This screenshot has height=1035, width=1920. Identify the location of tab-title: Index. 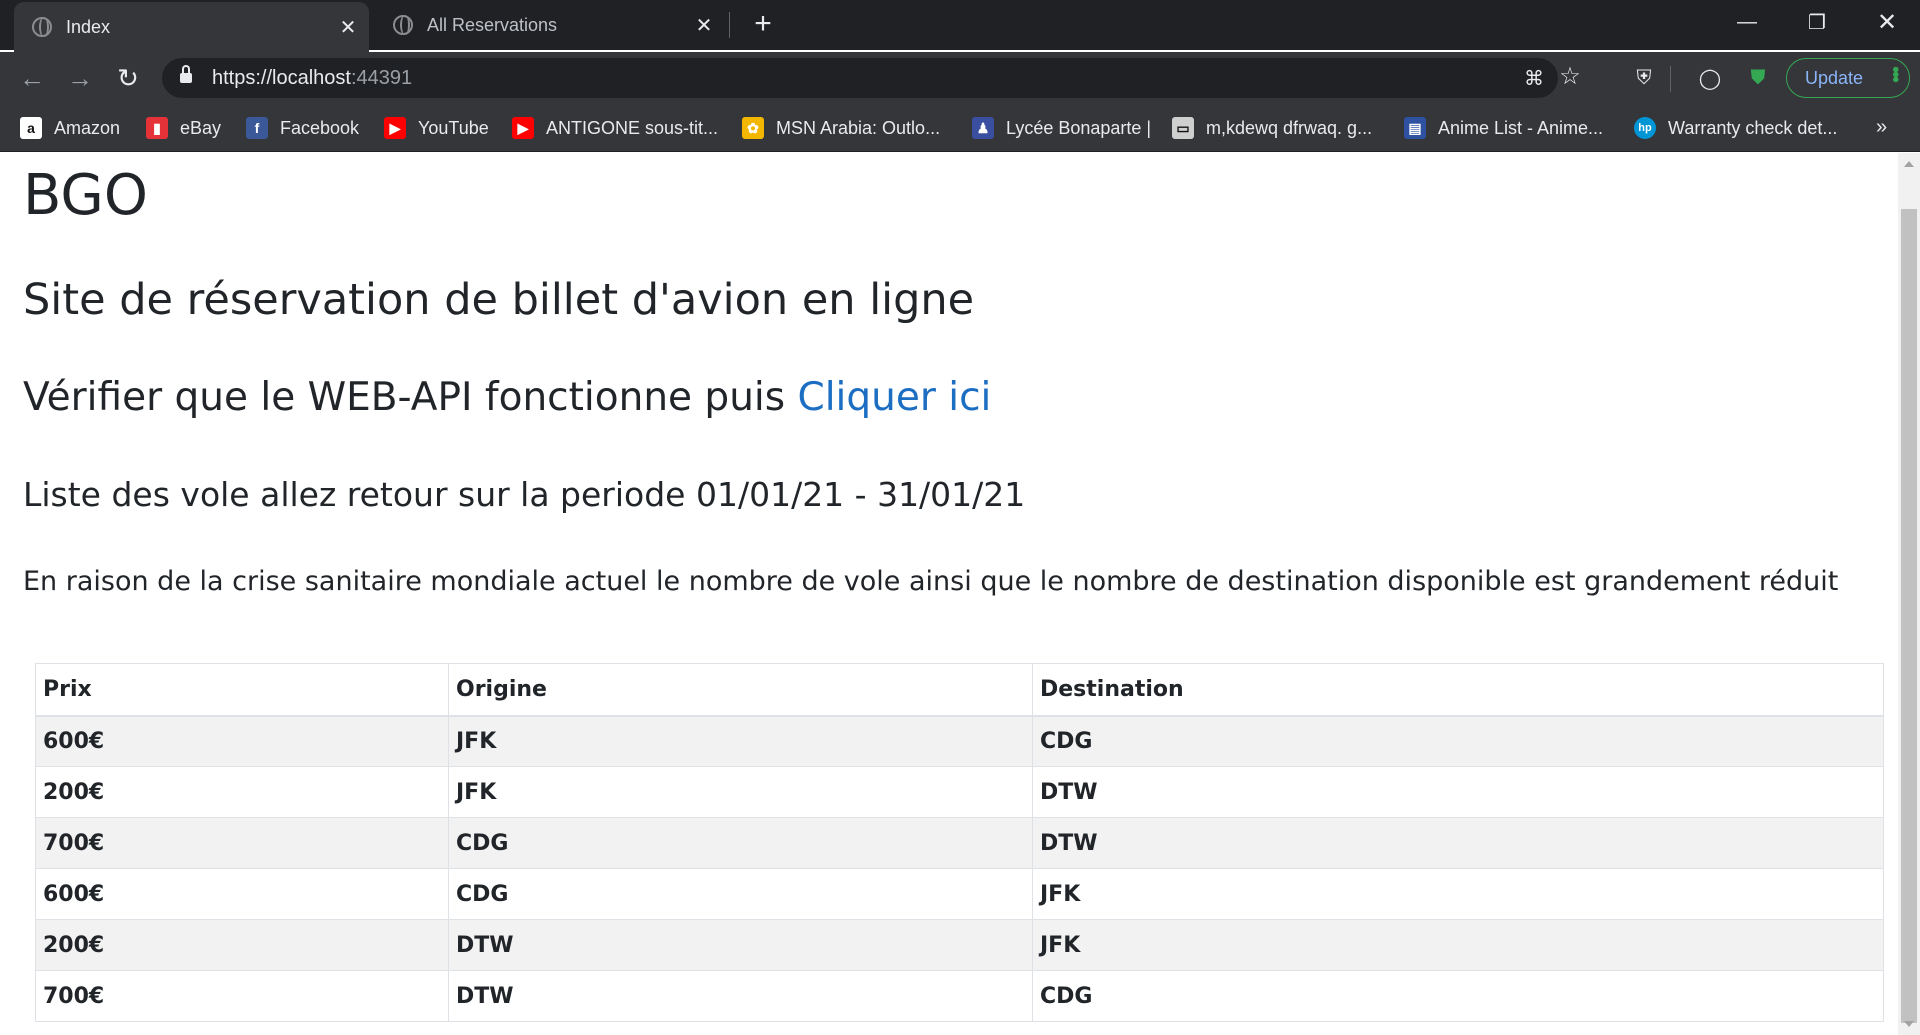
(88, 26).